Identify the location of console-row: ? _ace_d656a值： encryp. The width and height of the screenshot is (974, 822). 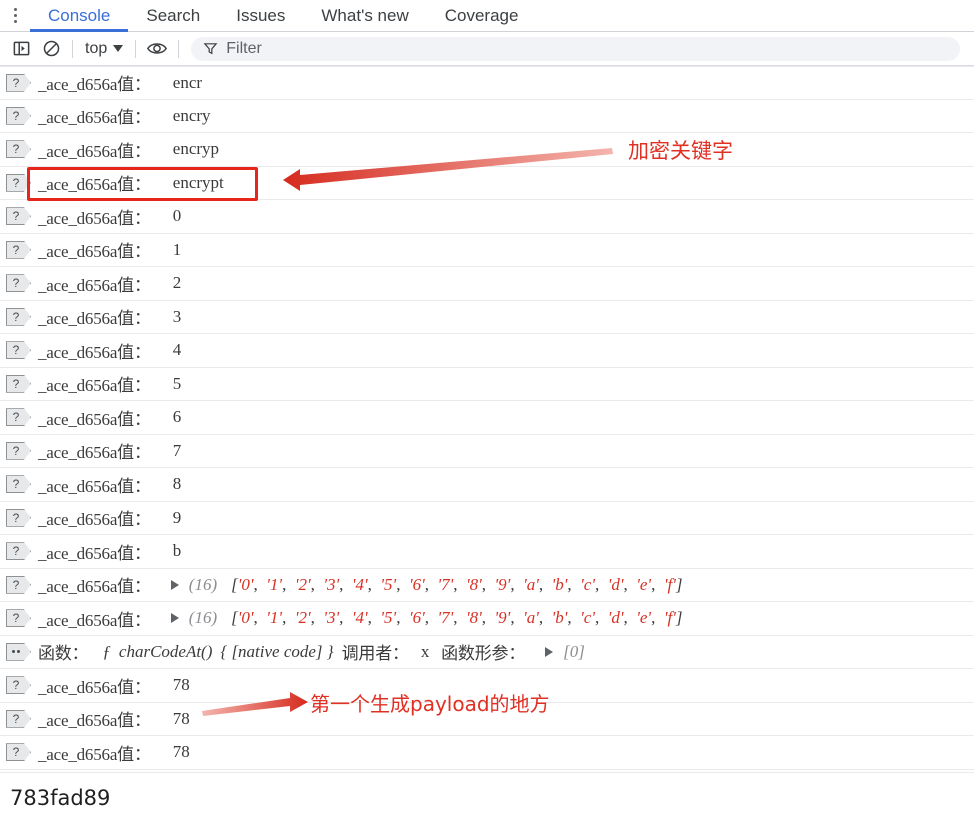
(487, 150).